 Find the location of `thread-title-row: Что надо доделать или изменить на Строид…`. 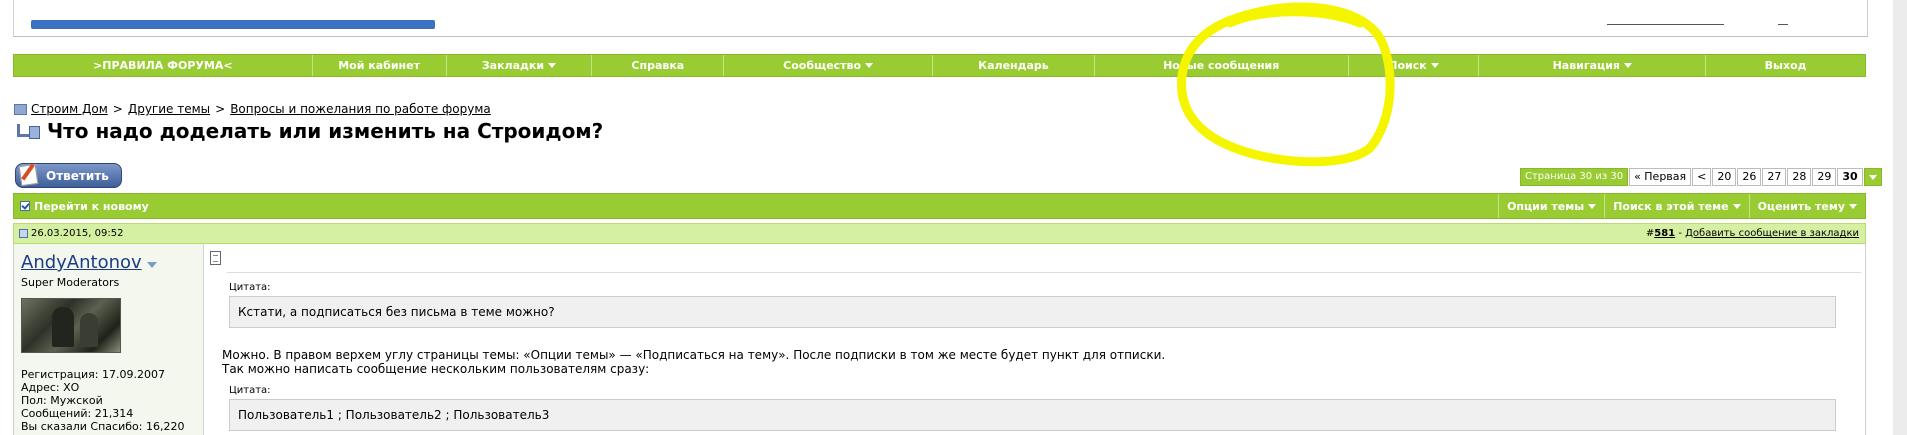

thread-title-row: Что надо доделать или изменить на Строид… is located at coordinates (309, 131).